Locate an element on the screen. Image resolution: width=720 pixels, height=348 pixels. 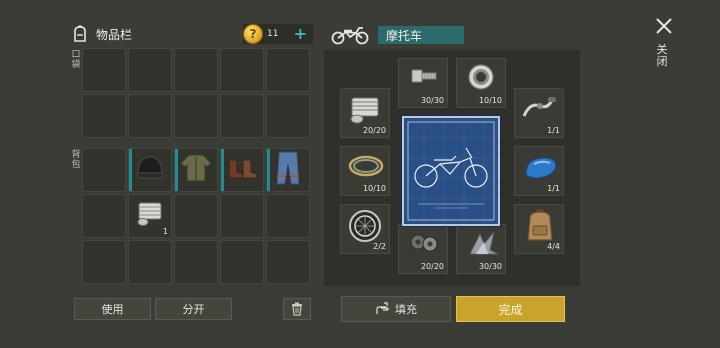
fill-hand-icon is located at coordinates (382, 308).